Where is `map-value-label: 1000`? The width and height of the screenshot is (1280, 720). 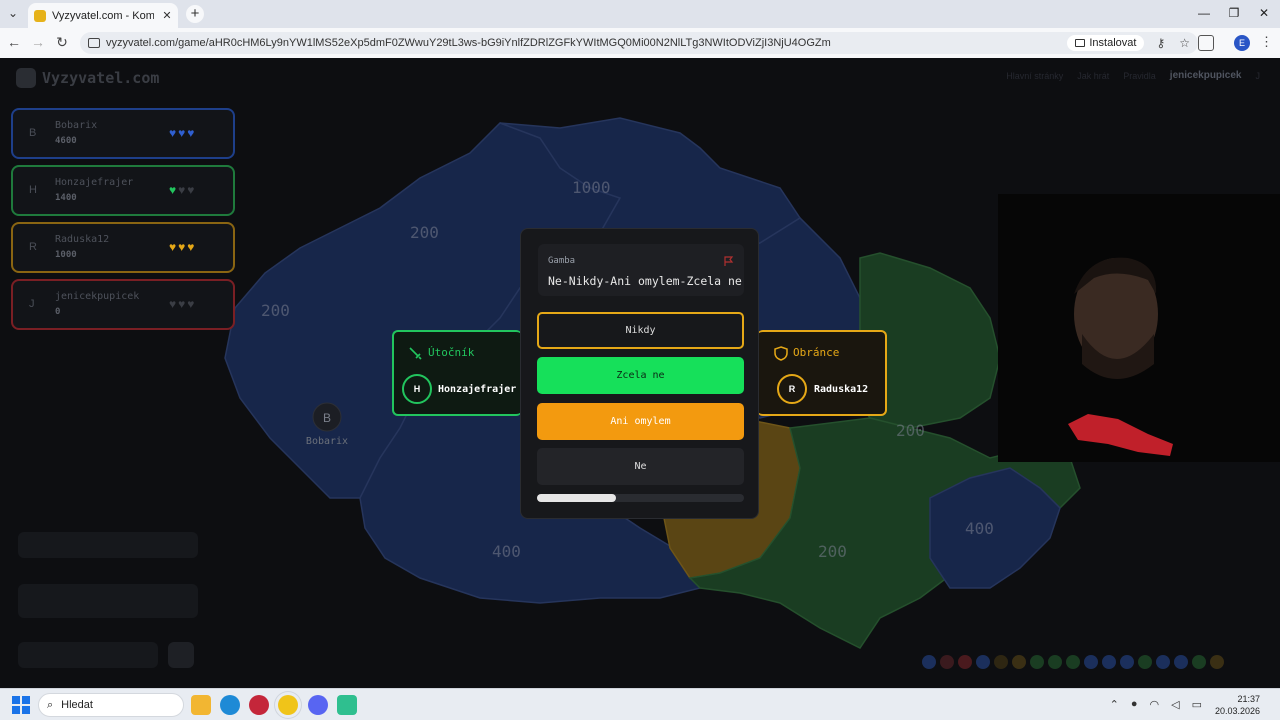
map-value-label: 1000 is located at coordinates (591, 187).